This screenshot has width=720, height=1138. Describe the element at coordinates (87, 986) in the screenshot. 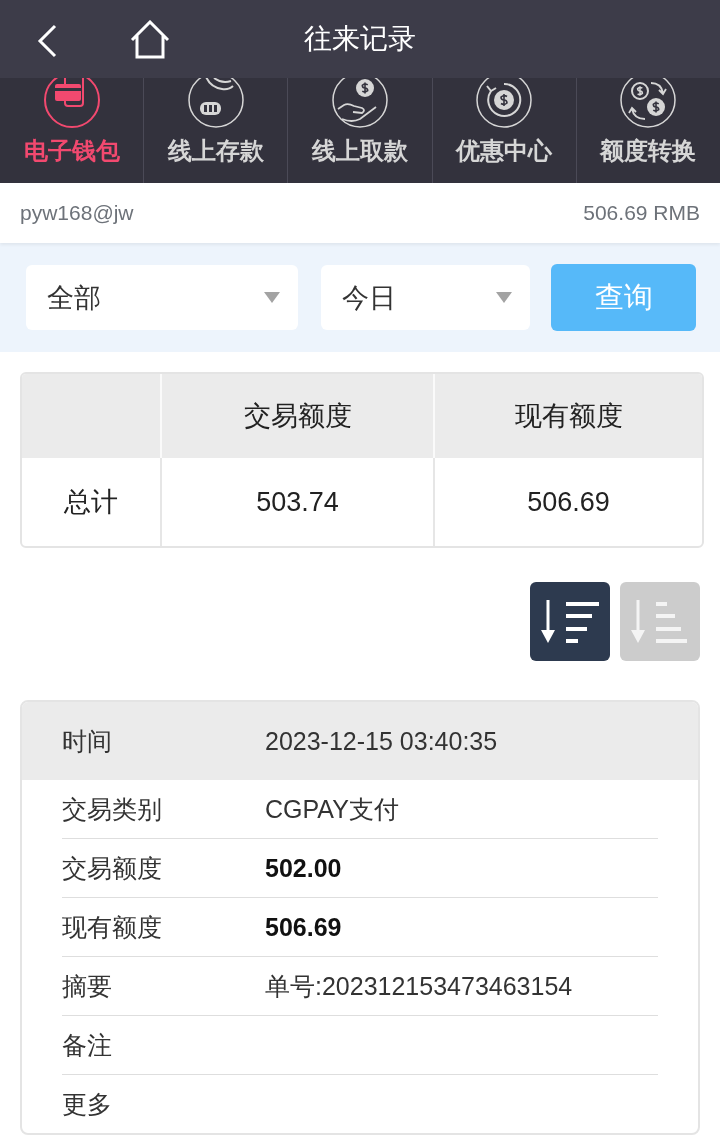

I see `field-label: 摘要` at that location.